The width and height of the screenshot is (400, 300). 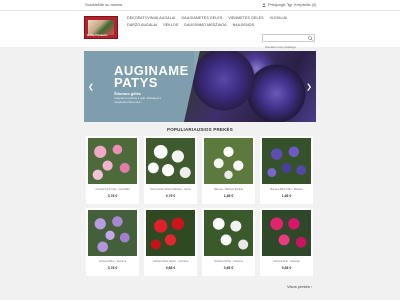 I want to click on product-name: Bacopa Blue Falls - Bakopa, so click(x=286, y=189).